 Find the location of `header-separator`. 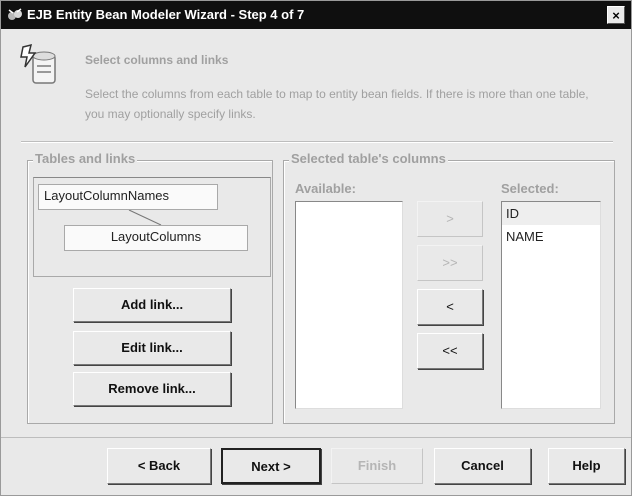

header-separator is located at coordinates (317, 142).